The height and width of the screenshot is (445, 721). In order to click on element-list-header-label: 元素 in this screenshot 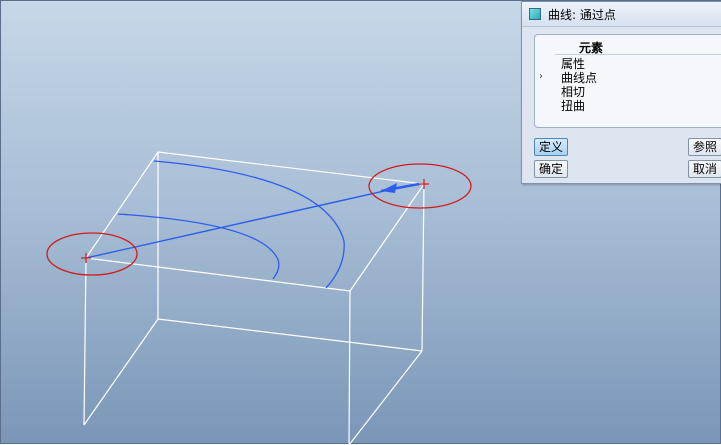, I will do `click(591, 48)`.